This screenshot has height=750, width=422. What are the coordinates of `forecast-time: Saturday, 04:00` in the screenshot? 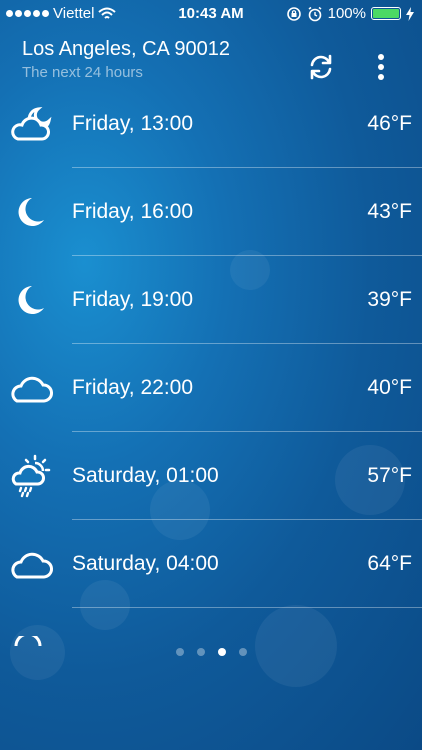 It's located at (145, 563).